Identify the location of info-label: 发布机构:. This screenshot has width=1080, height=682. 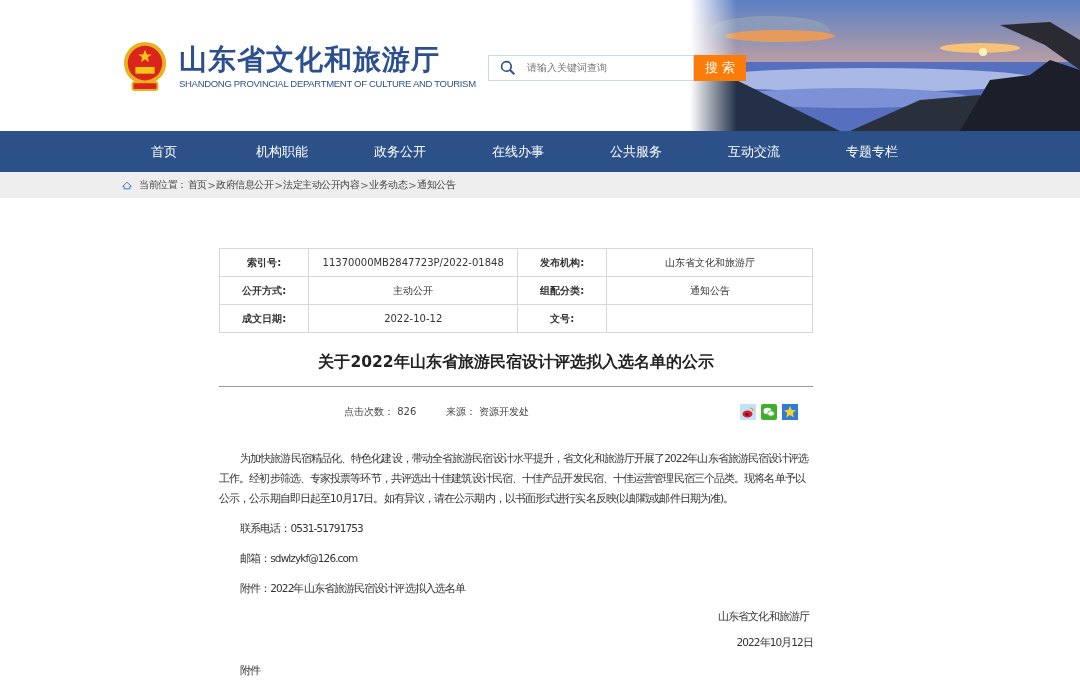
(562, 262).